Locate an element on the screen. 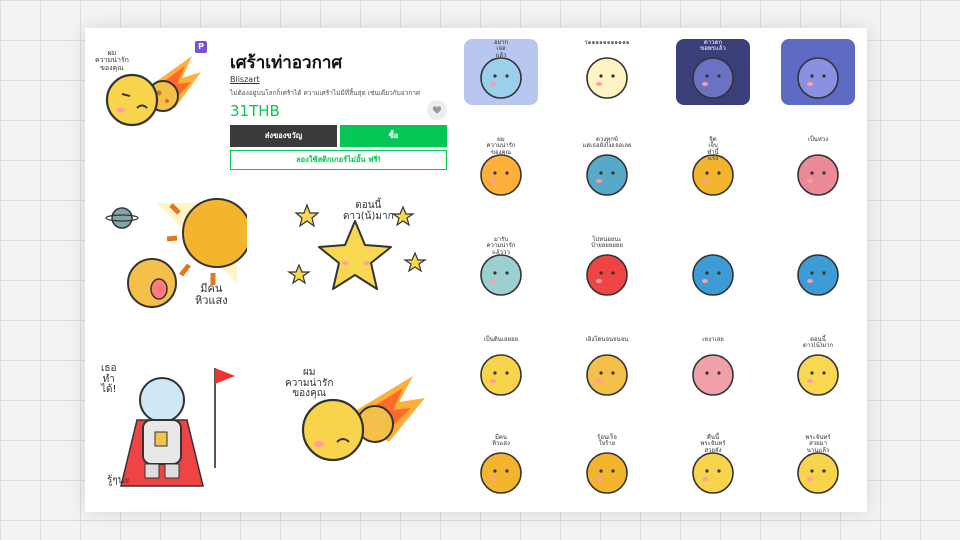 The width and height of the screenshot is (960, 540). sticker-caption-6: ดวงทุกข์ แต่เธอยังไม่เจอเลย is located at coordinates (607, 143).